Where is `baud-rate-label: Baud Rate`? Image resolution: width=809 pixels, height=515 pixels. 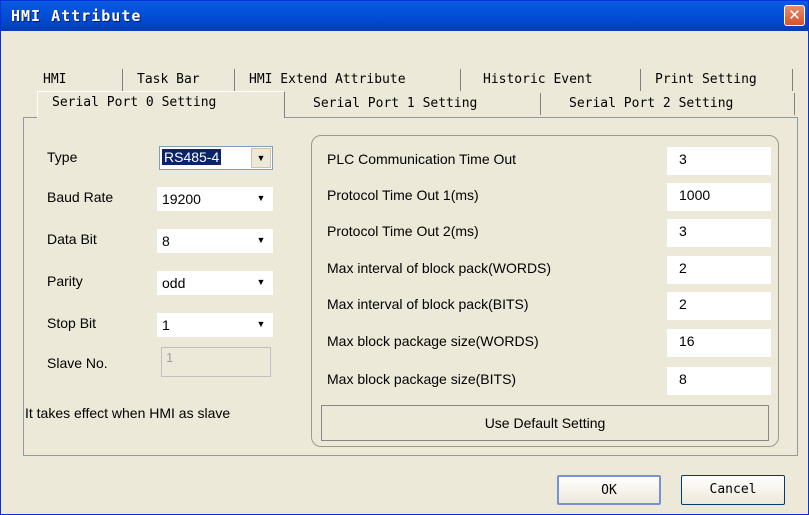 baud-rate-label: Baud Rate is located at coordinates (80, 197).